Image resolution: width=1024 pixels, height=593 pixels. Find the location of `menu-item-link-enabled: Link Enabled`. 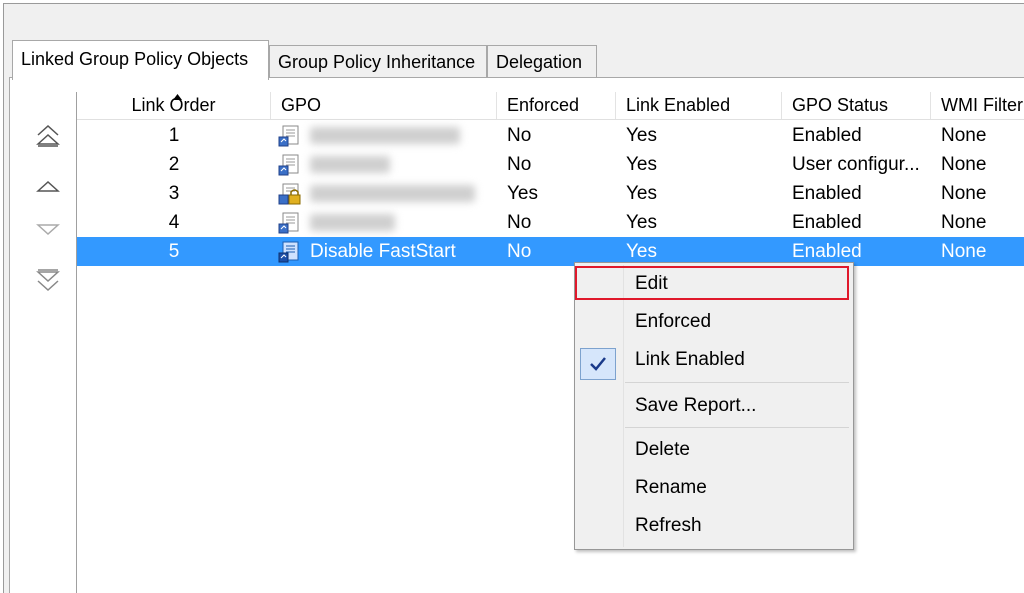

menu-item-link-enabled: Link Enabled is located at coordinates (714, 360).